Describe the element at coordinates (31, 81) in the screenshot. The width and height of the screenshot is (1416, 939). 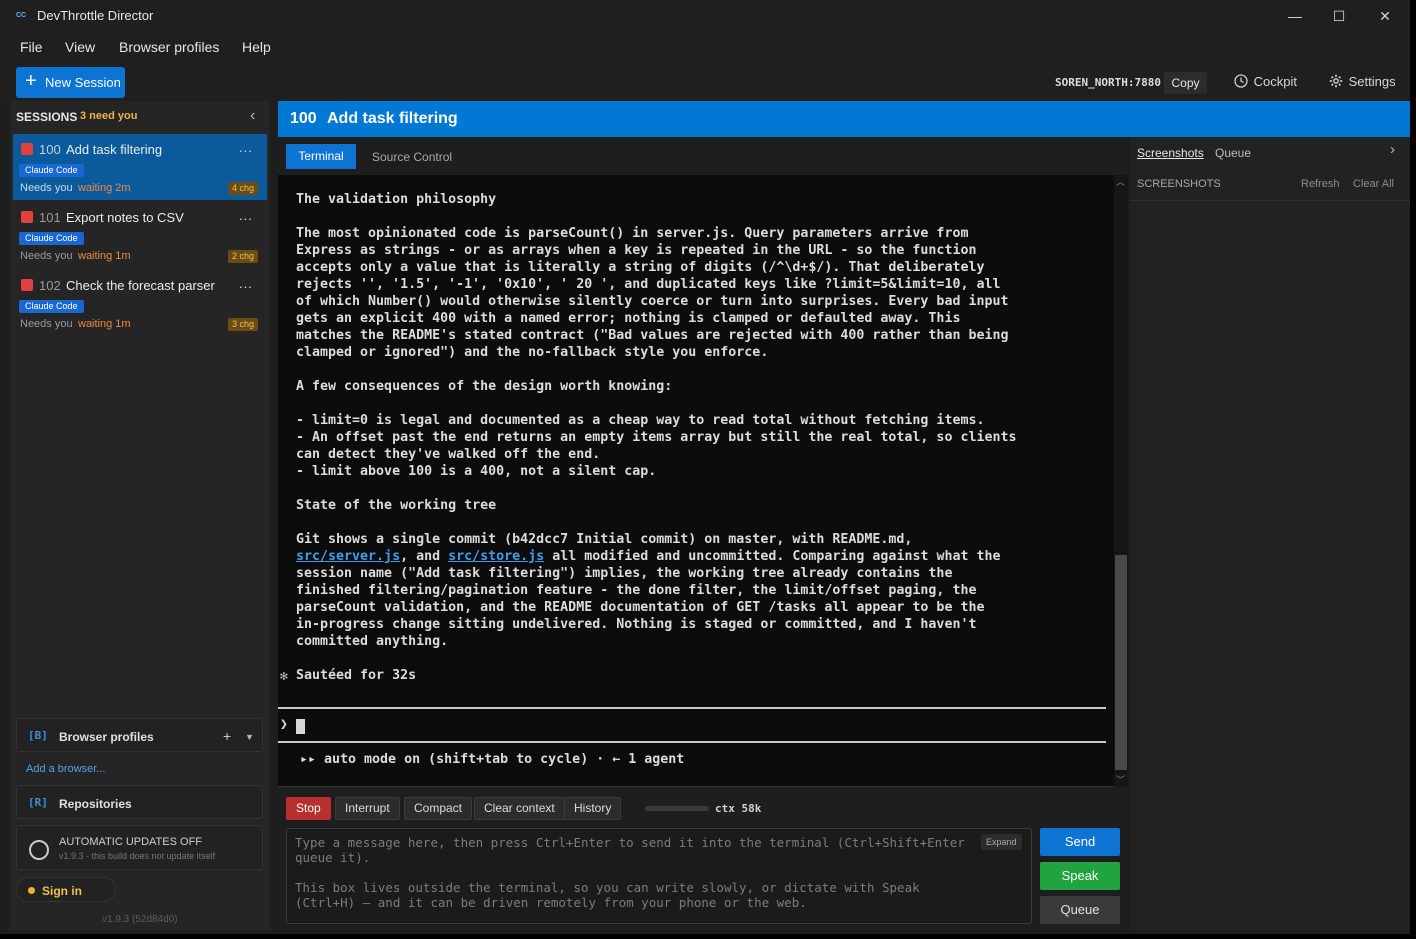
I see `plus-icon: +` at that location.